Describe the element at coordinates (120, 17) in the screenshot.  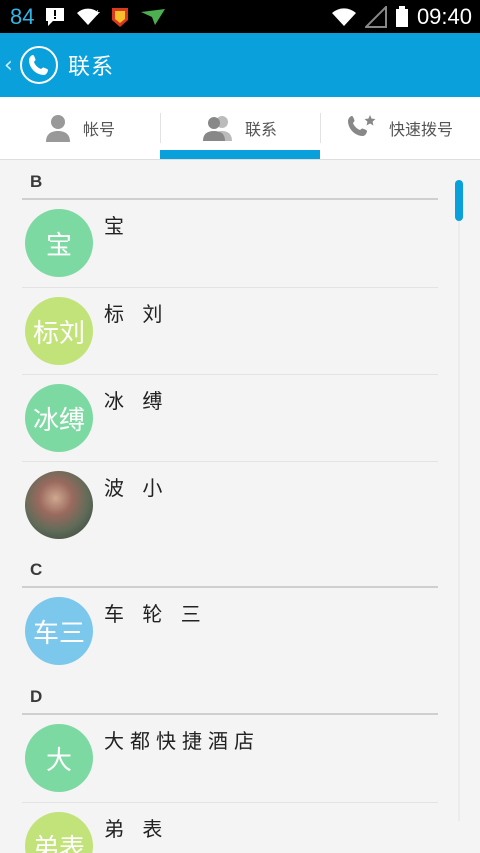
I see `app-badge-icon` at that location.